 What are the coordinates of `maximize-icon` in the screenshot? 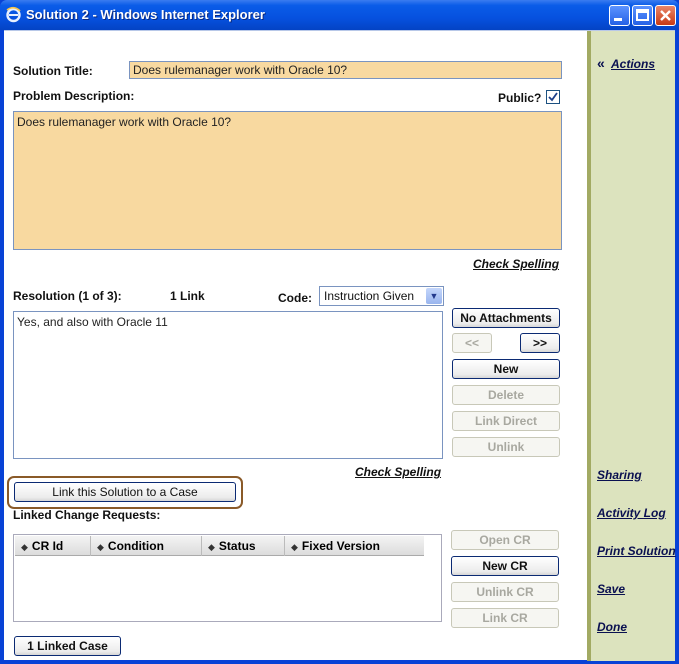 It's located at (642, 15).